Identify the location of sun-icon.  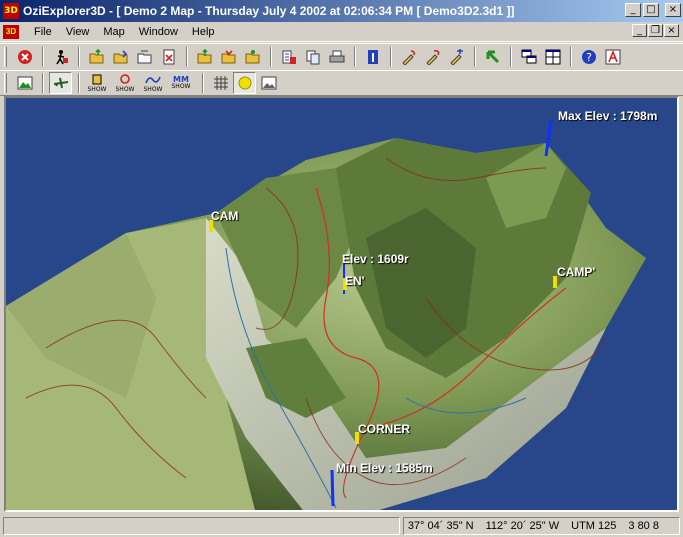
(244, 83).